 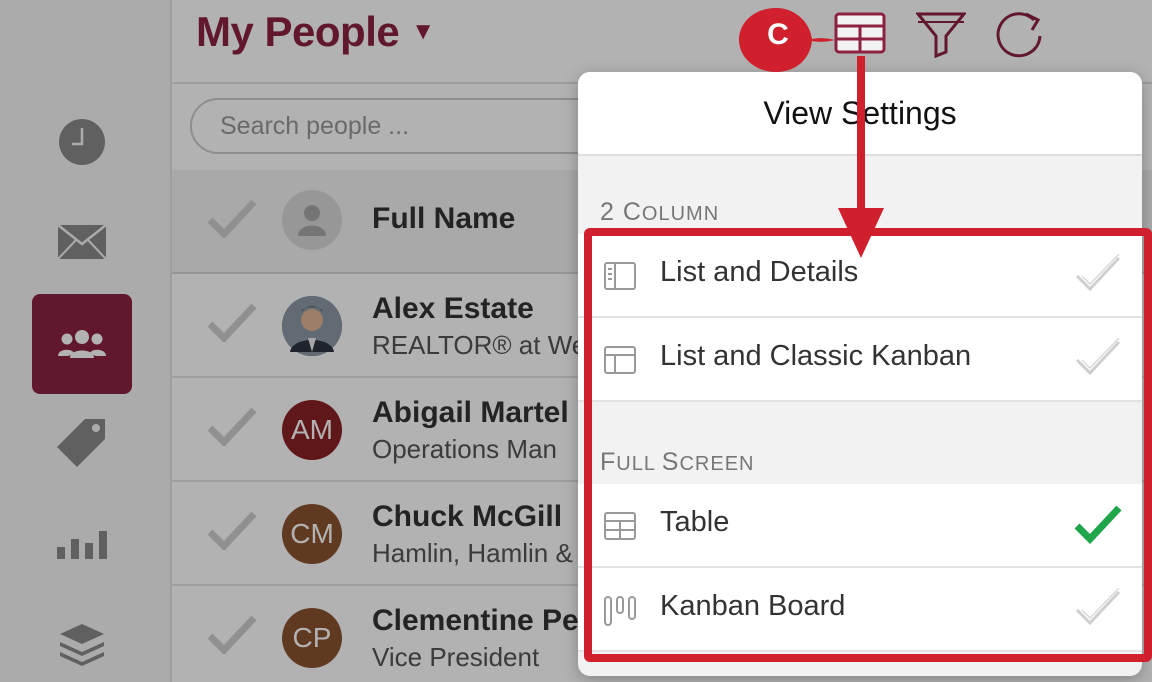 What do you see at coordinates (778, 34) in the screenshot?
I see `annotation-callout-label: C` at bounding box center [778, 34].